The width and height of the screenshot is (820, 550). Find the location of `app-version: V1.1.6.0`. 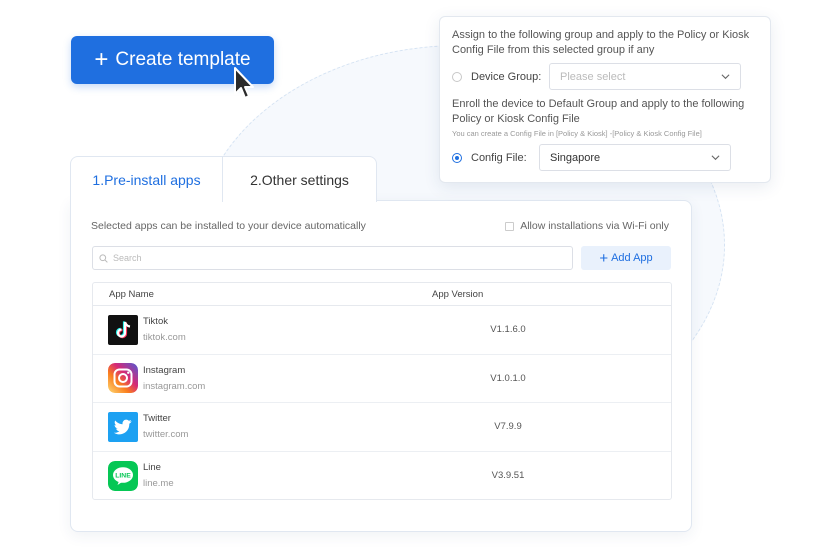

app-version: V1.1.6.0 is located at coordinates (508, 330).